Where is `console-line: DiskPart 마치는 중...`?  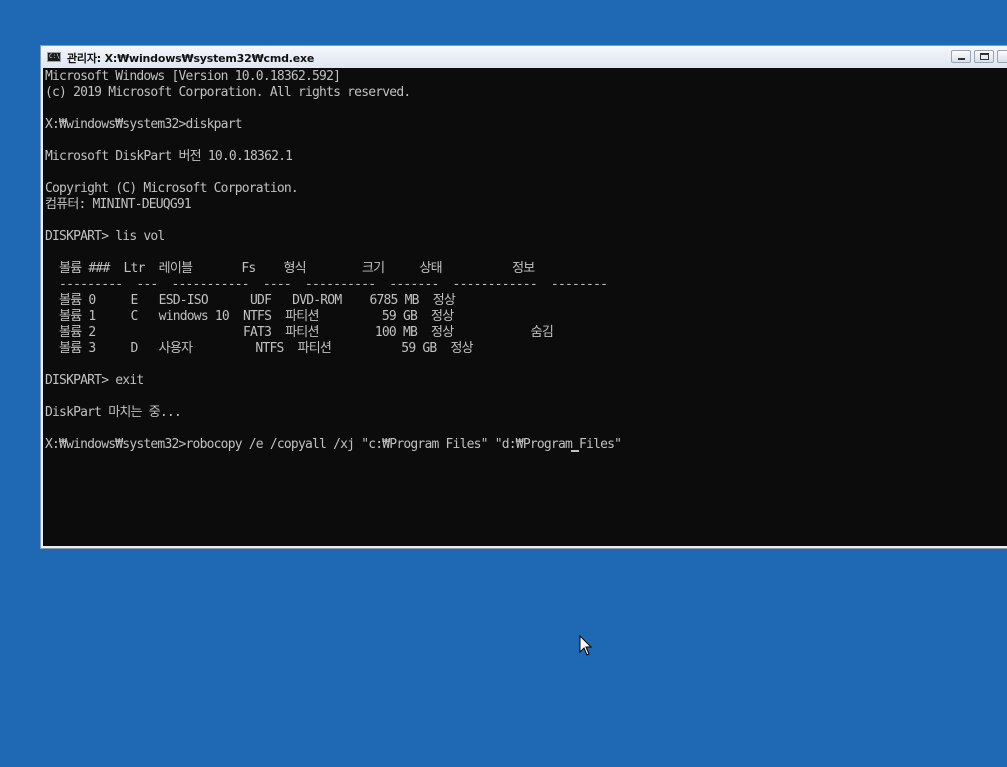 console-line: DiskPart 마치는 중... is located at coordinates (113, 412).